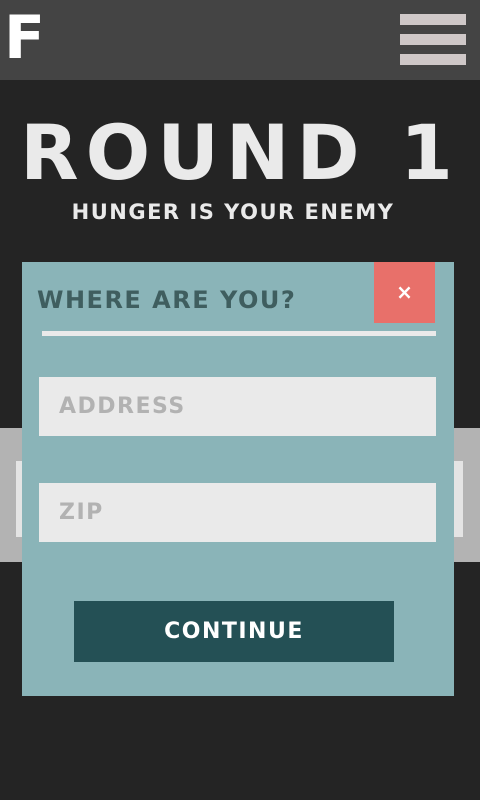 The width and height of the screenshot is (480, 800). Describe the element at coordinates (240, 152) in the screenshot. I see `round-title: ROUND 1` at that location.